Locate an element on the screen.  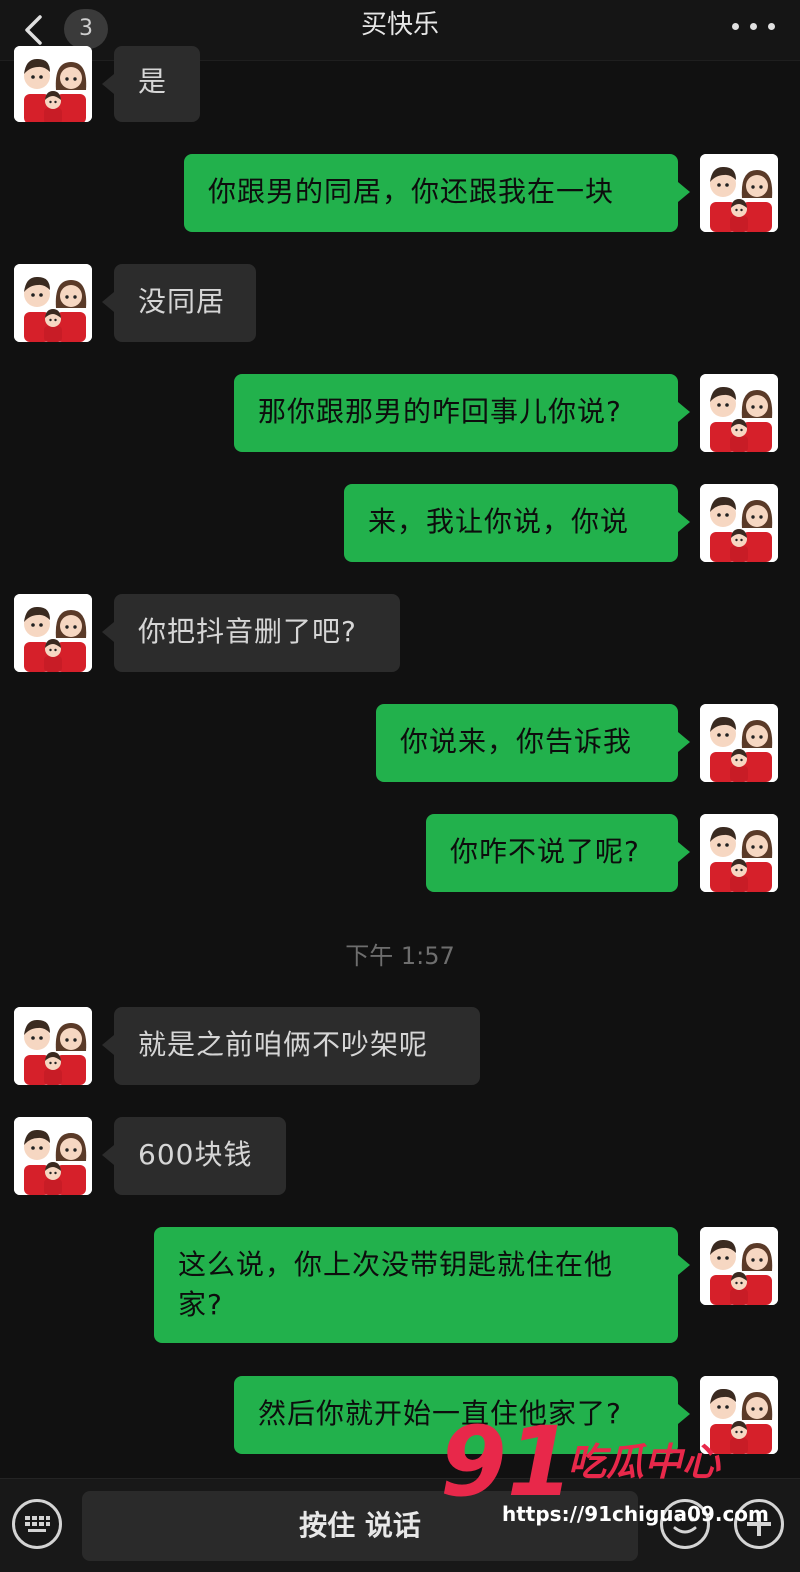
chat-title: 买快乐 is located at coordinates (399, 25).